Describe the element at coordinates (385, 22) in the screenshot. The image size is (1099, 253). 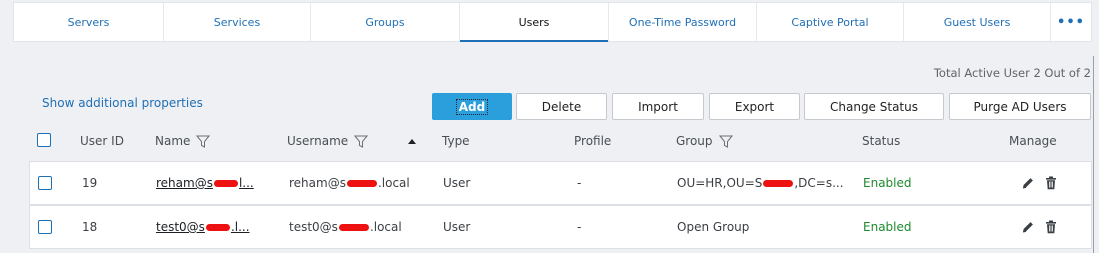
I see `tab-groups: Groups` at that location.